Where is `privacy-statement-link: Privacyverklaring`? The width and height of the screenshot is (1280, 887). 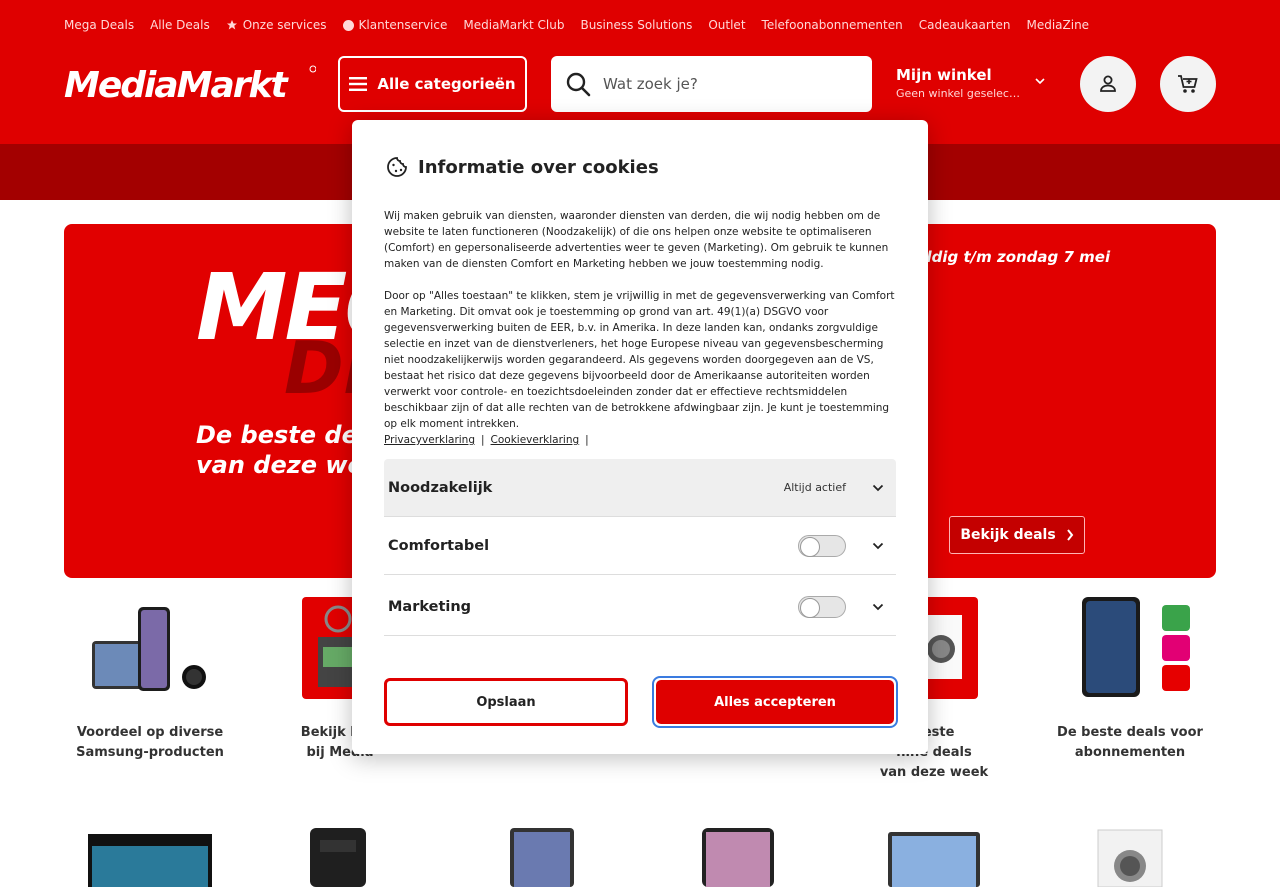
privacy-statement-link: Privacyverklaring is located at coordinates (429, 440).